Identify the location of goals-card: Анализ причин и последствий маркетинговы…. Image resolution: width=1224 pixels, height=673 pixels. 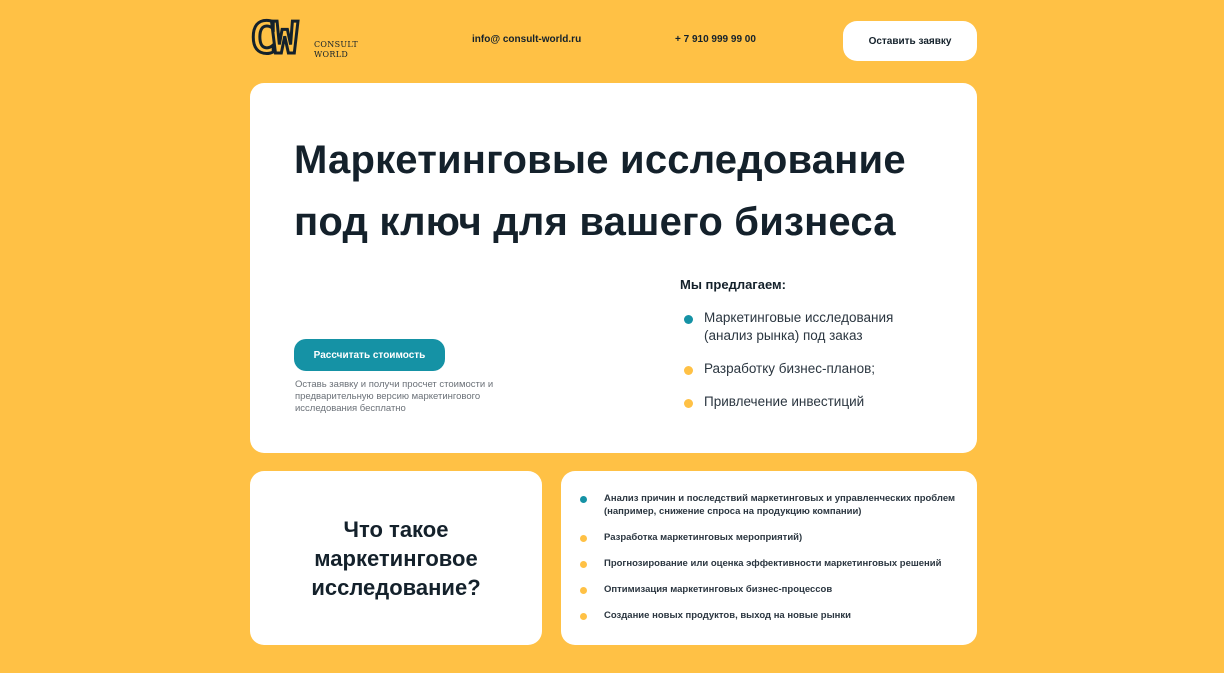
(769, 558).